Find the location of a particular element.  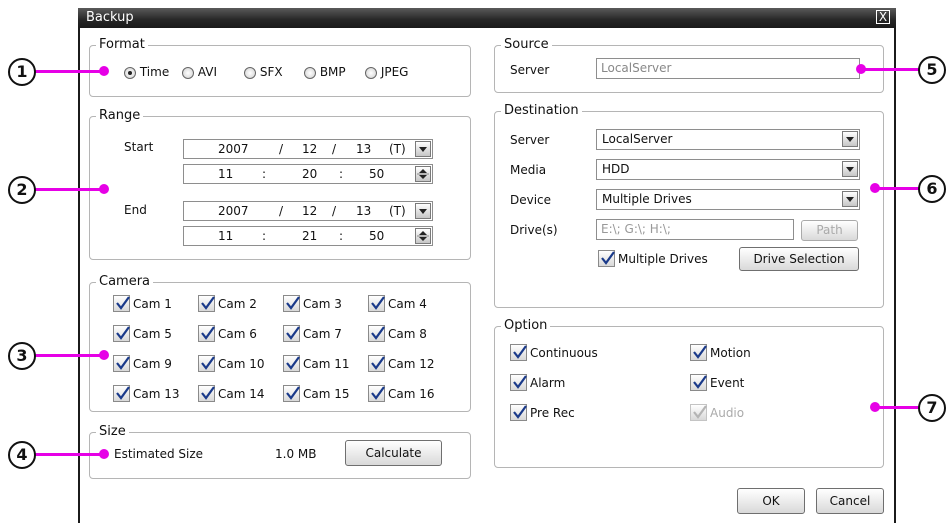

format-option-time: Time is located at coordinates (146, 72).